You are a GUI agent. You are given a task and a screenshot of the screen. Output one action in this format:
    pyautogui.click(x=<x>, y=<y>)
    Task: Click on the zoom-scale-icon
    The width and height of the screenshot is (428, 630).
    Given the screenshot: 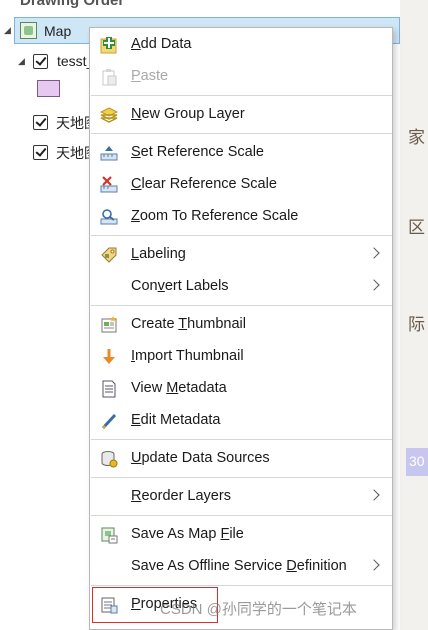 What is the action you would take?
    pyautogui.click(x=109, y=217)
    